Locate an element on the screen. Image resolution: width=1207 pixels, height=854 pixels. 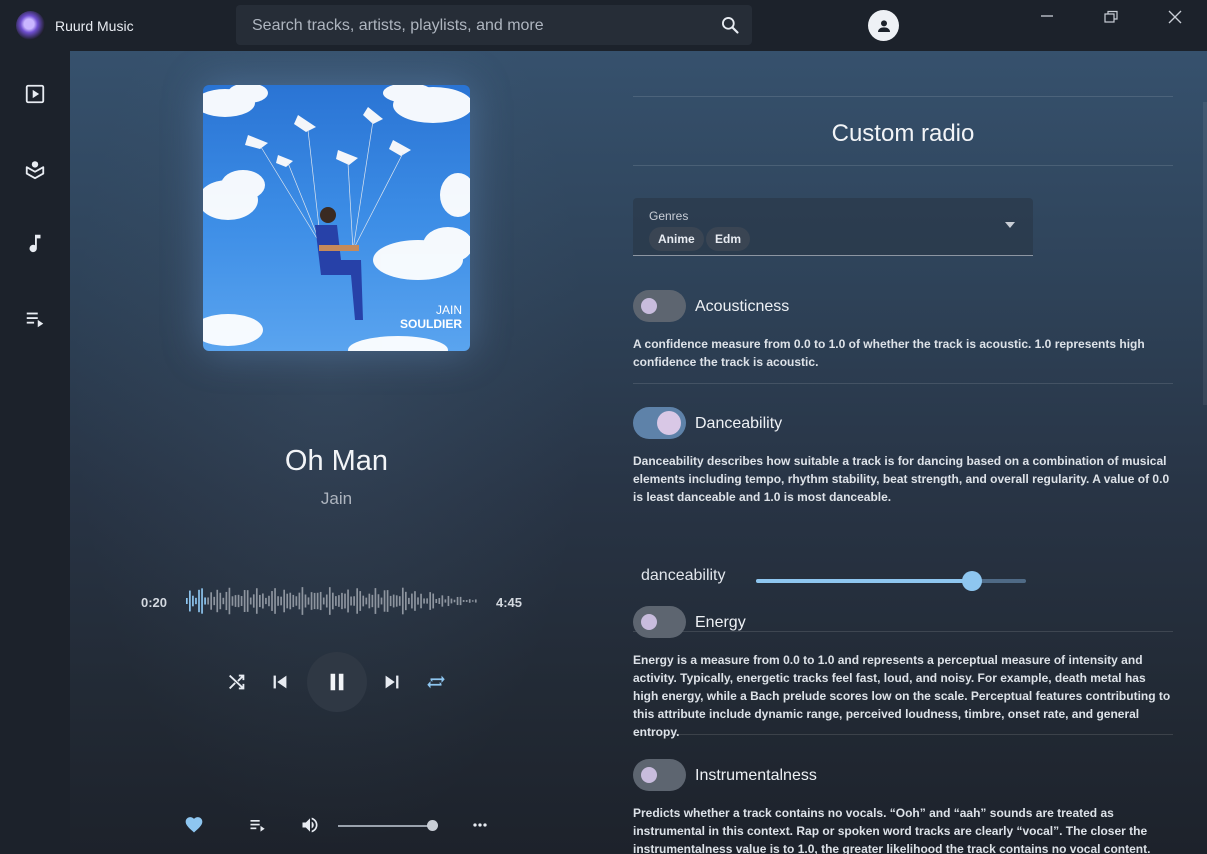
chevron-down-icon is located at coordinates (1010, 225).